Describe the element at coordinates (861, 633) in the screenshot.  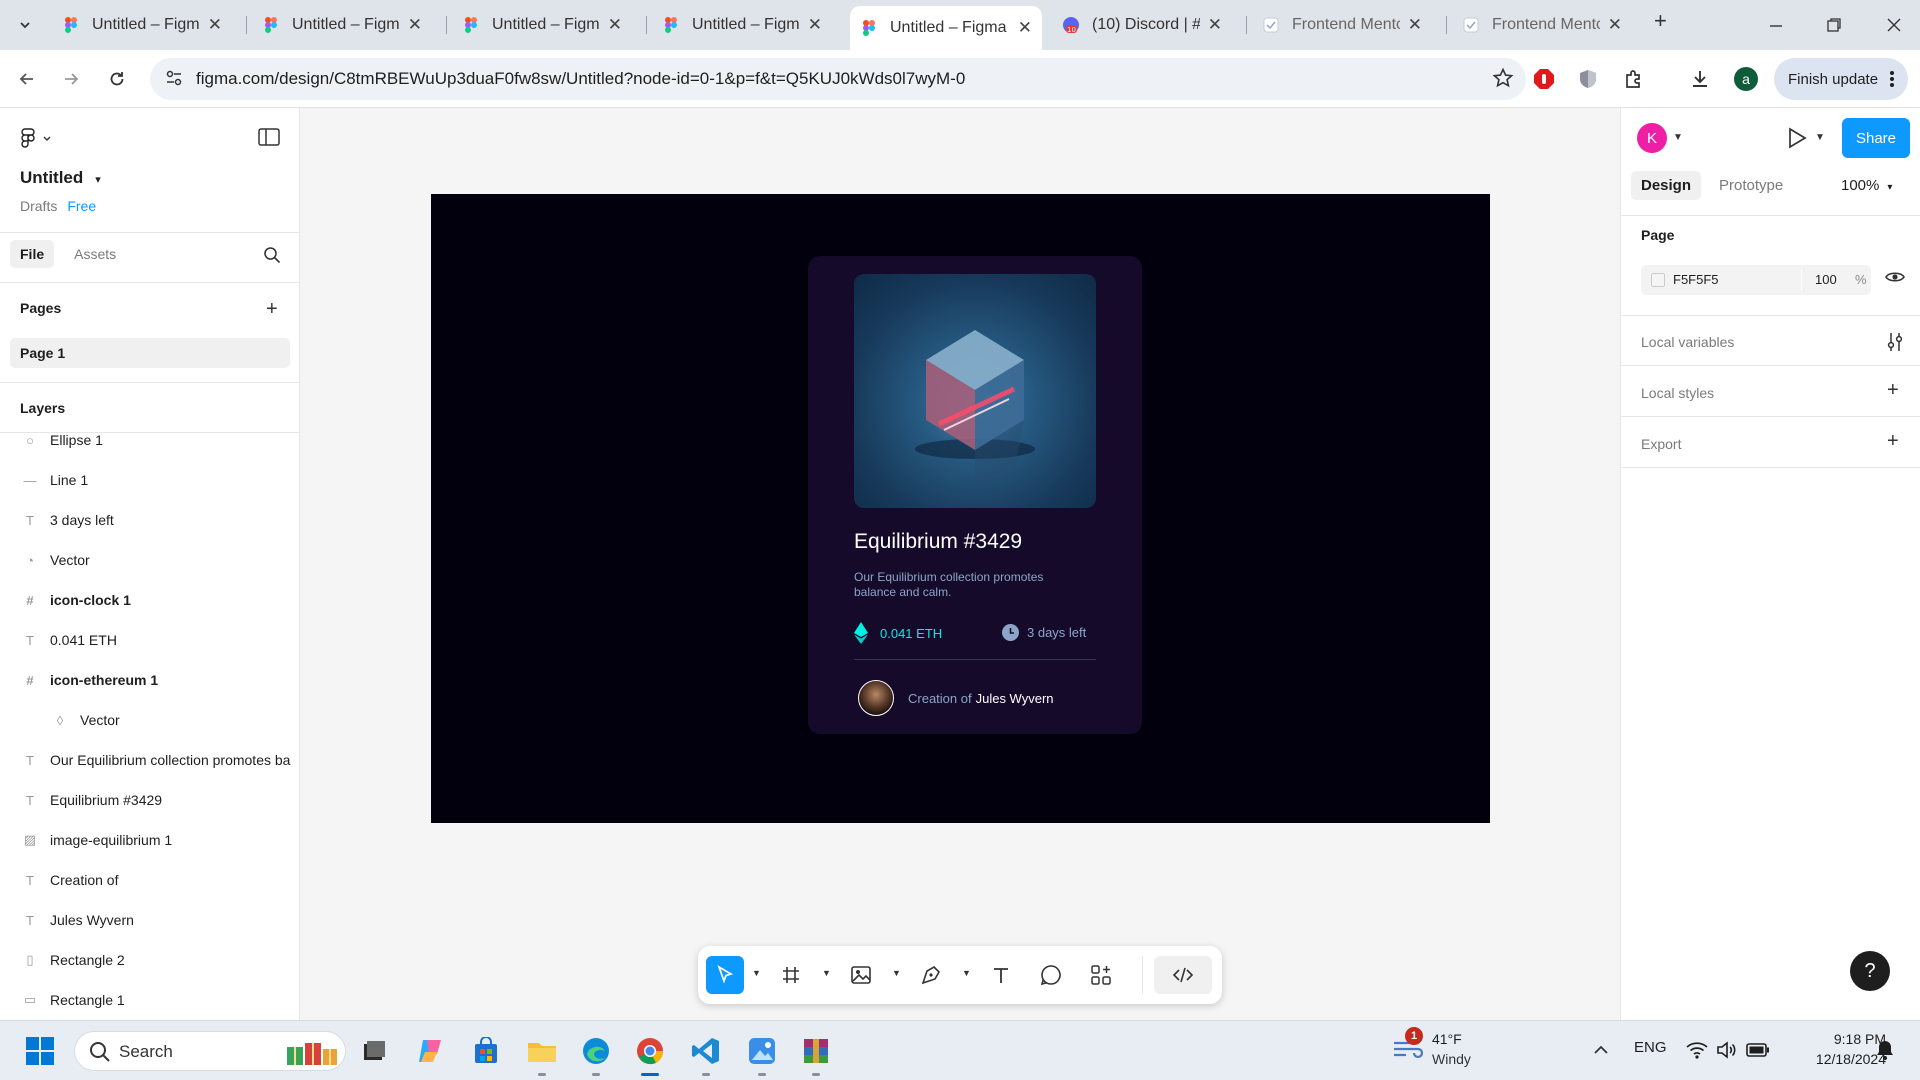
I see `ethereum-icon` at that location.